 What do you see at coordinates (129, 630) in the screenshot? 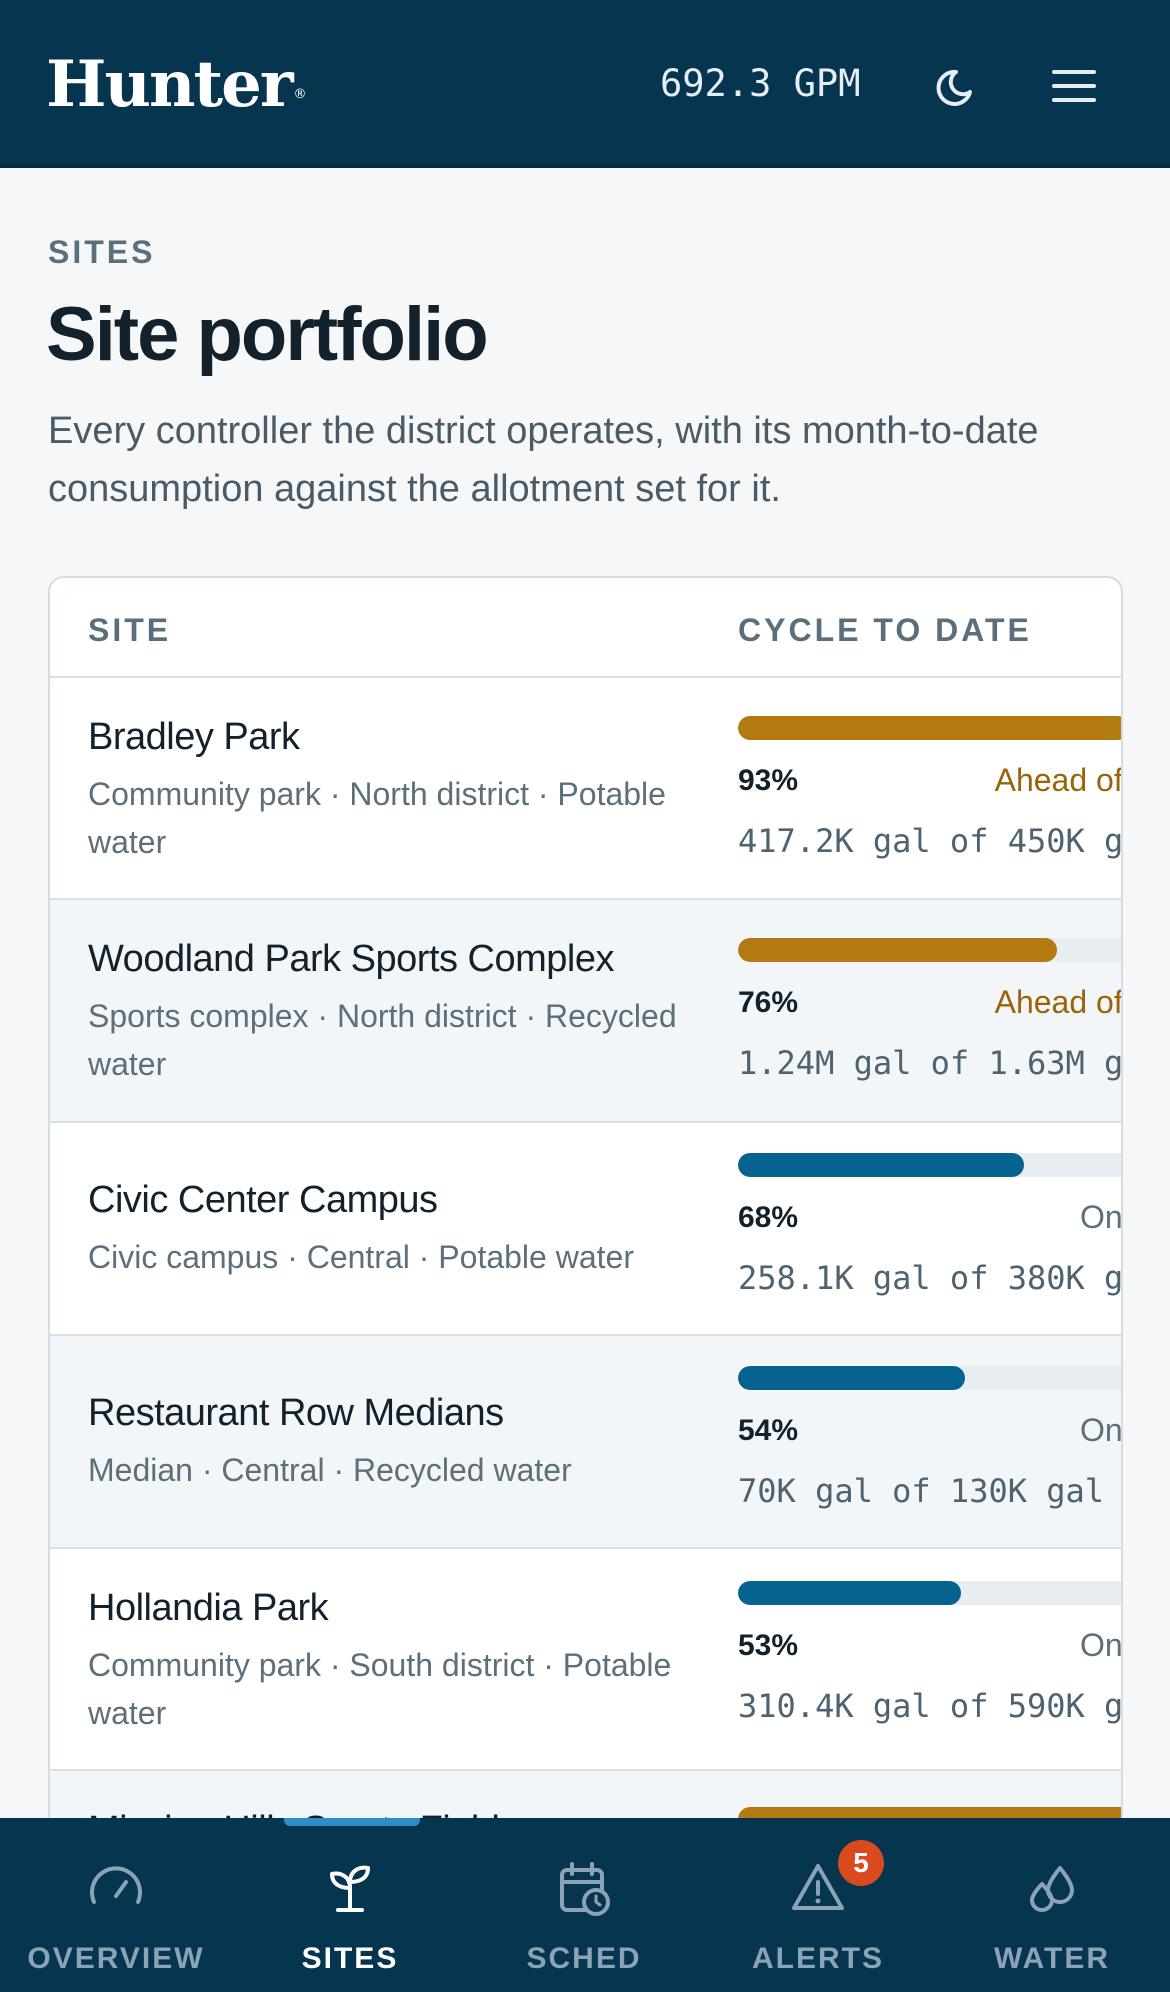
I see `column-header-site: SITE` at bounding box center [129, 630].